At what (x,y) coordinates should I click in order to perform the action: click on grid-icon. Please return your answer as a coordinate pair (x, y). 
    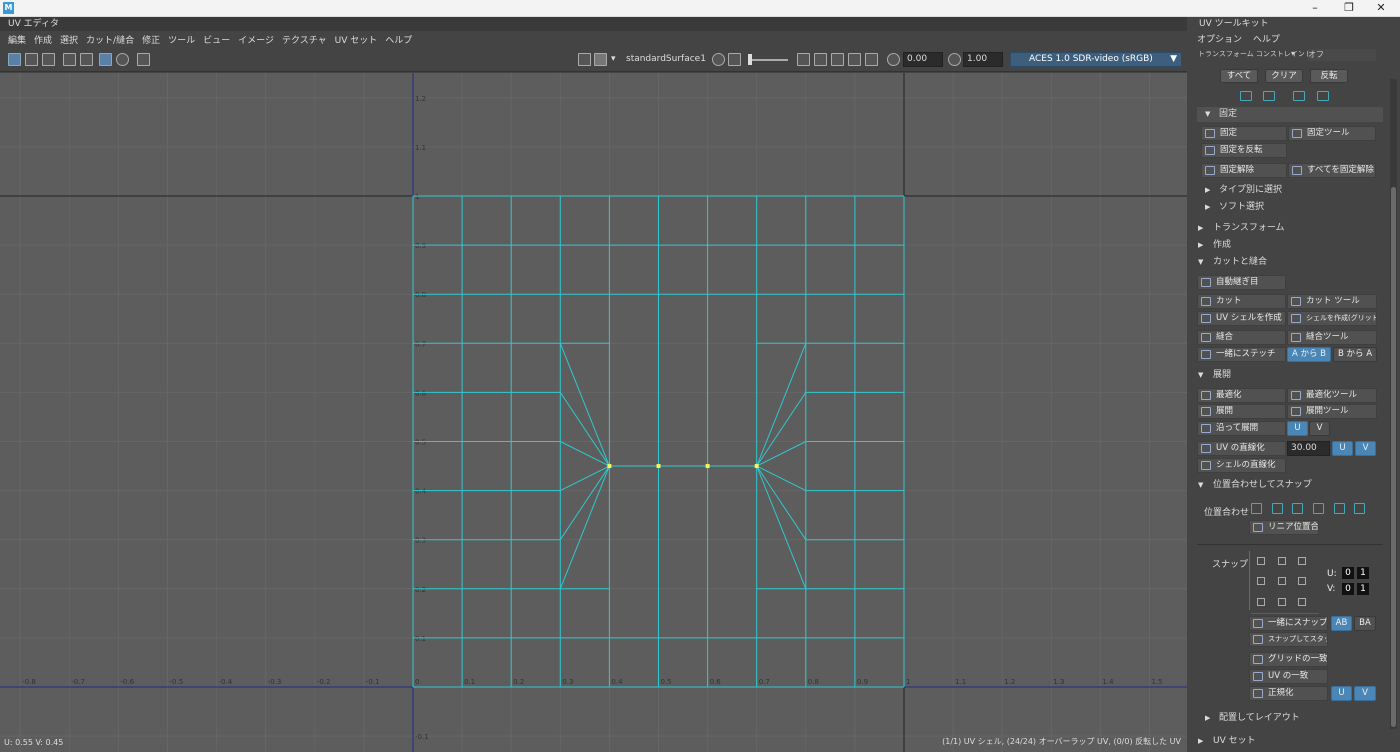
    Looking at the image, I should click on (69, 59).